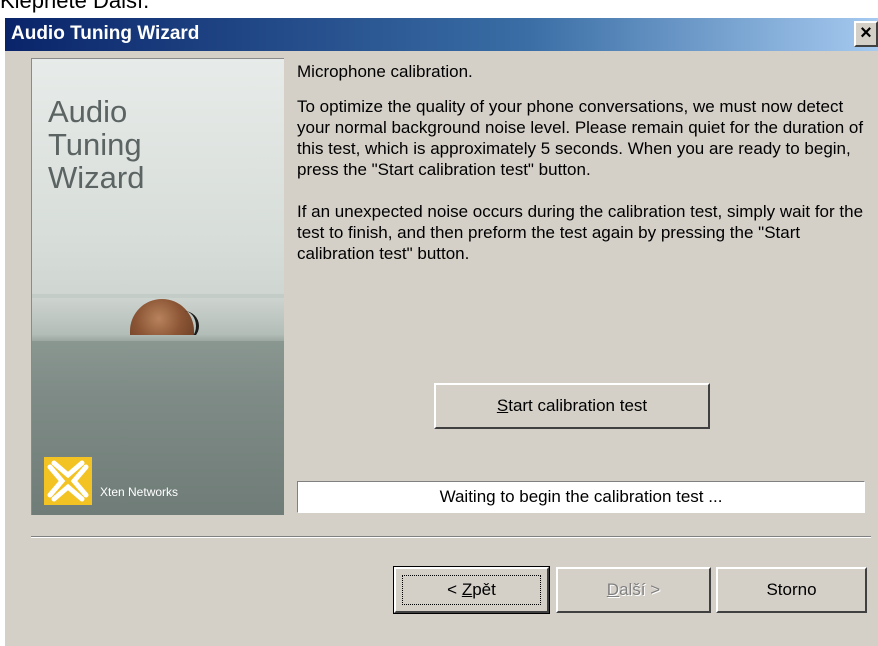  I want to click on xten-logo-icon, so click(68, 481).